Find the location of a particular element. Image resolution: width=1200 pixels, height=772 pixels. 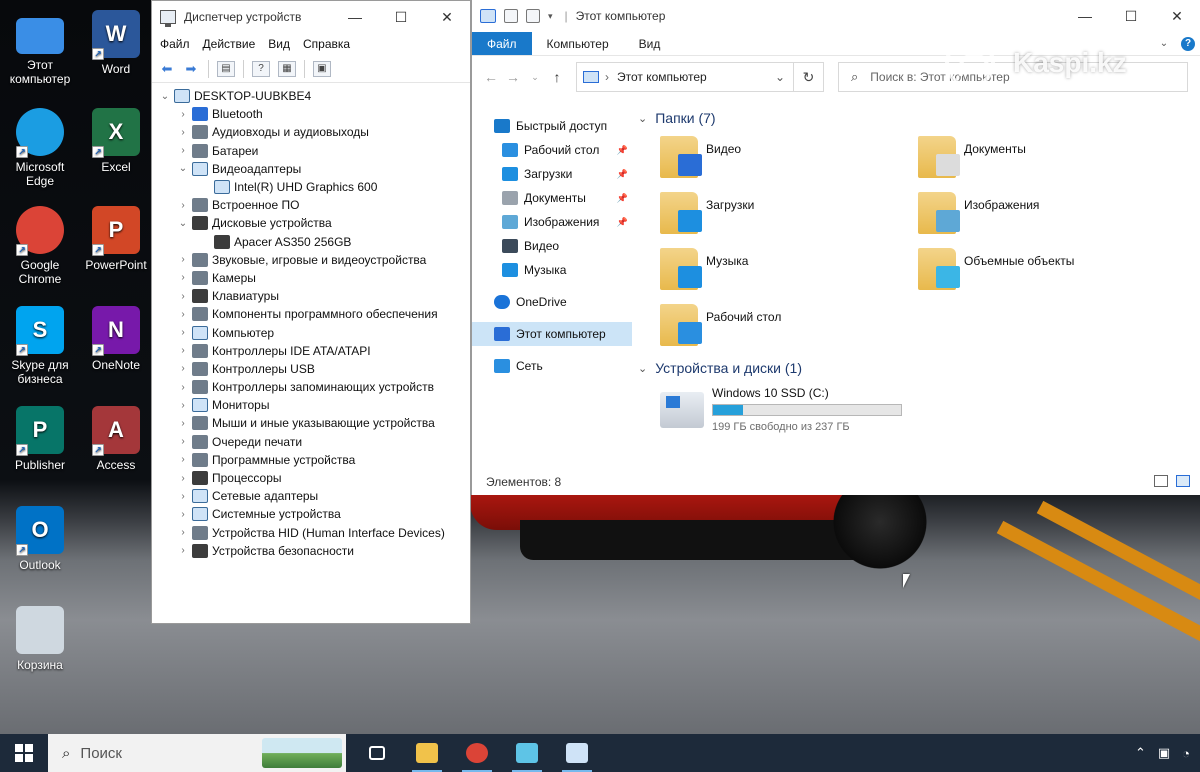

menu-action: Действие is located at coordinates (229, 44).